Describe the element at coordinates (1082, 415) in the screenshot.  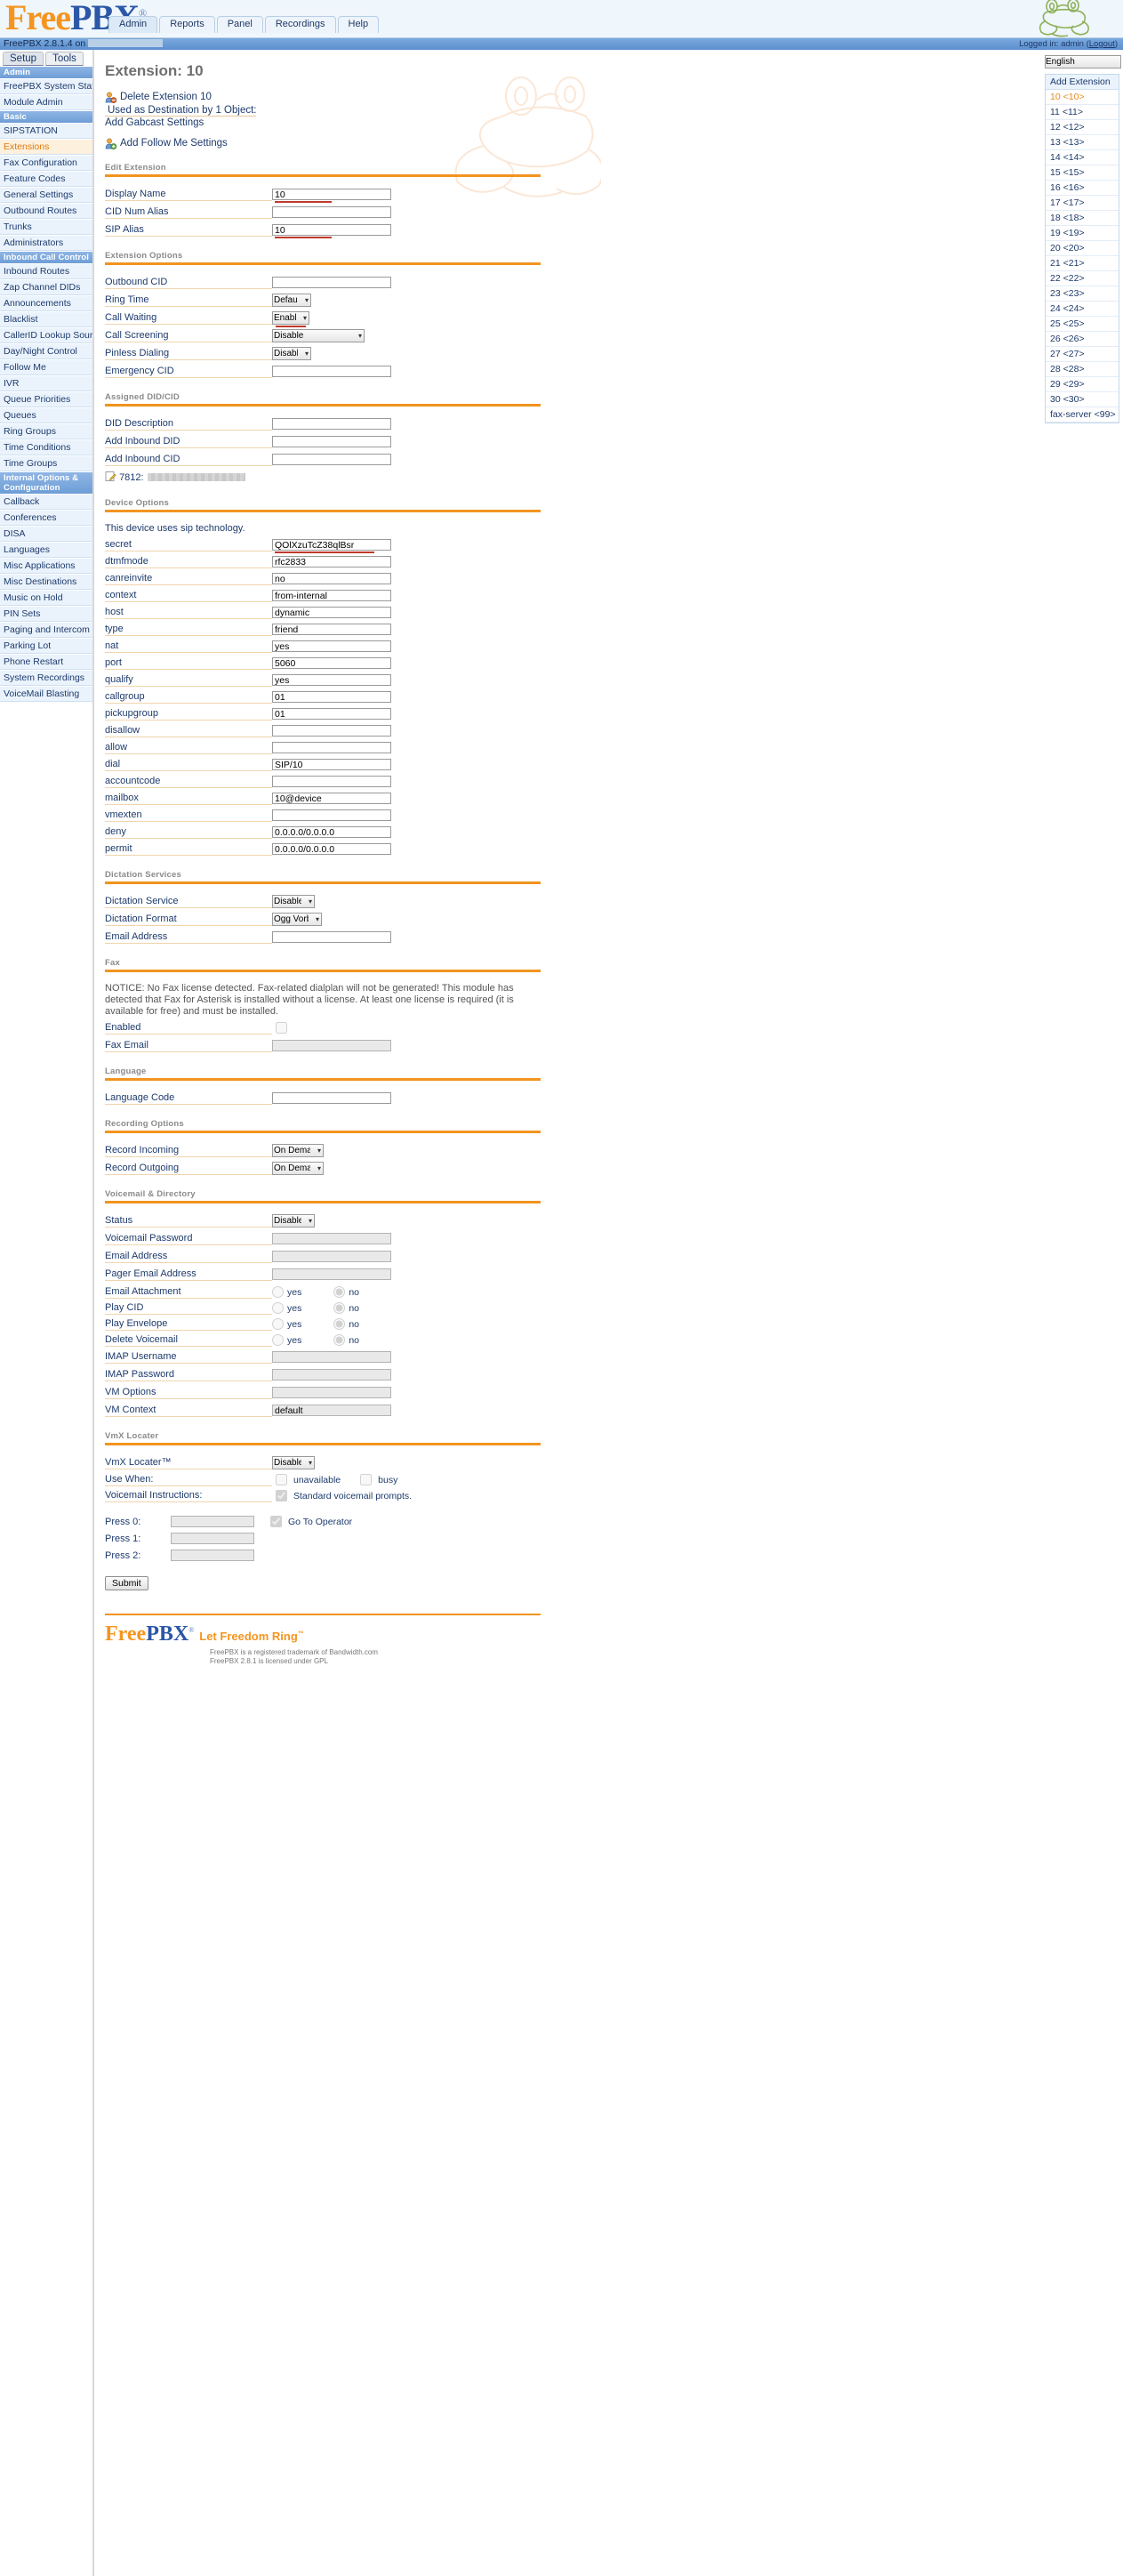
I see `extension-list-item: fax-server <99>` at that location.